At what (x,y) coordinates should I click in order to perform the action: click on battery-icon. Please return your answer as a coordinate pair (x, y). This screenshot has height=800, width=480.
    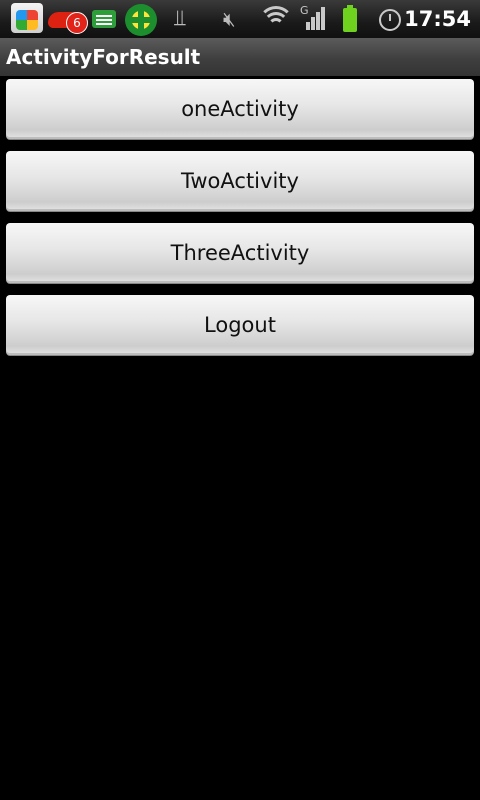
    Looking at the image, I should click on (350, 19).